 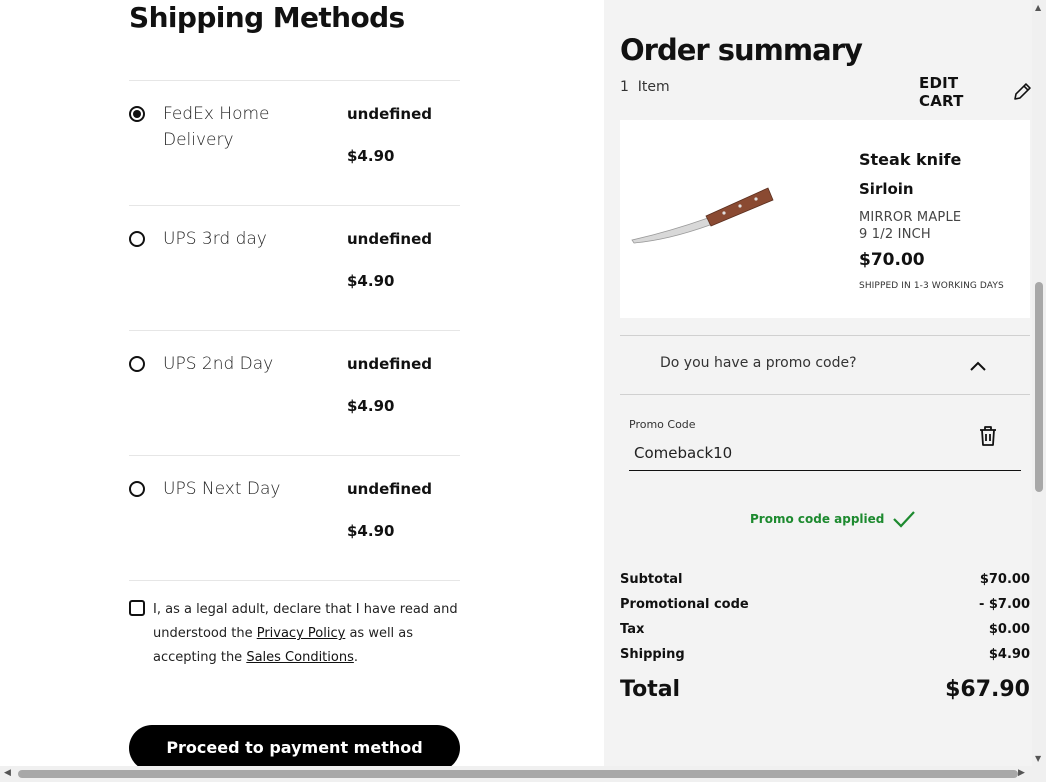 I want to click on total-row-label: Tax, so click(x=632, y=629).